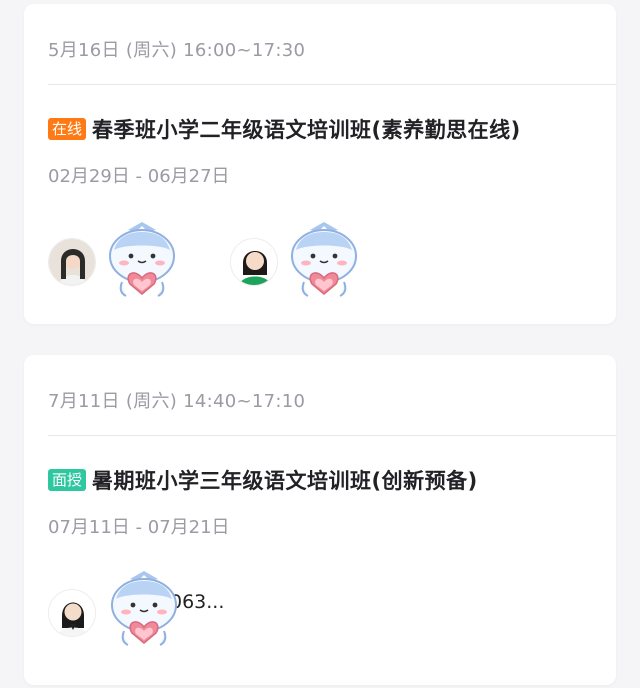 The width and height of the screenshot is (640, 688). Describe the element at coordinates (177, 50) in the screenshot. I see `class-time: 5月16日 (周六) 16:00~17:30` at that location.